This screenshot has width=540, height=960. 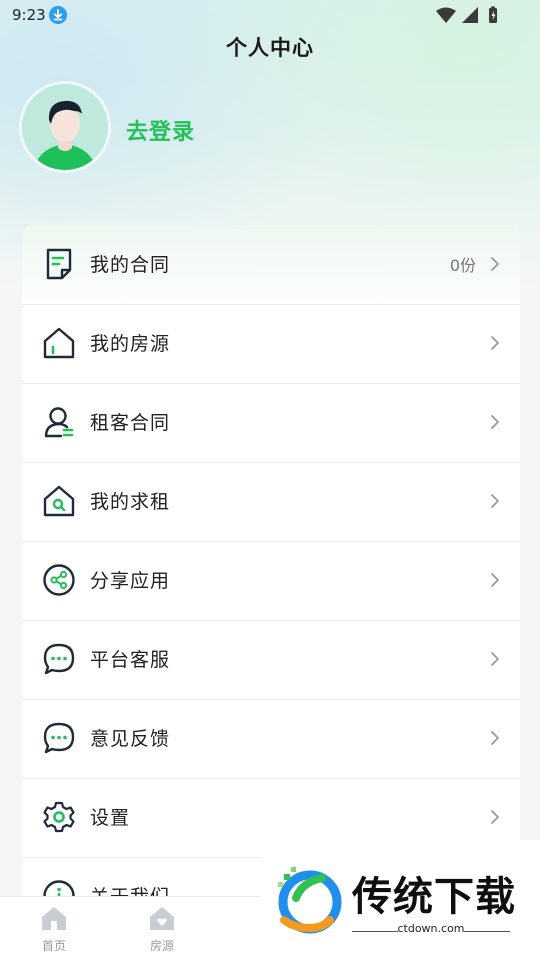 What do you see at coordinates (271, 502) in the screenshot?
I see `menu-item-my-rental-requests: 我的求租` at bounding box center [271, 502].